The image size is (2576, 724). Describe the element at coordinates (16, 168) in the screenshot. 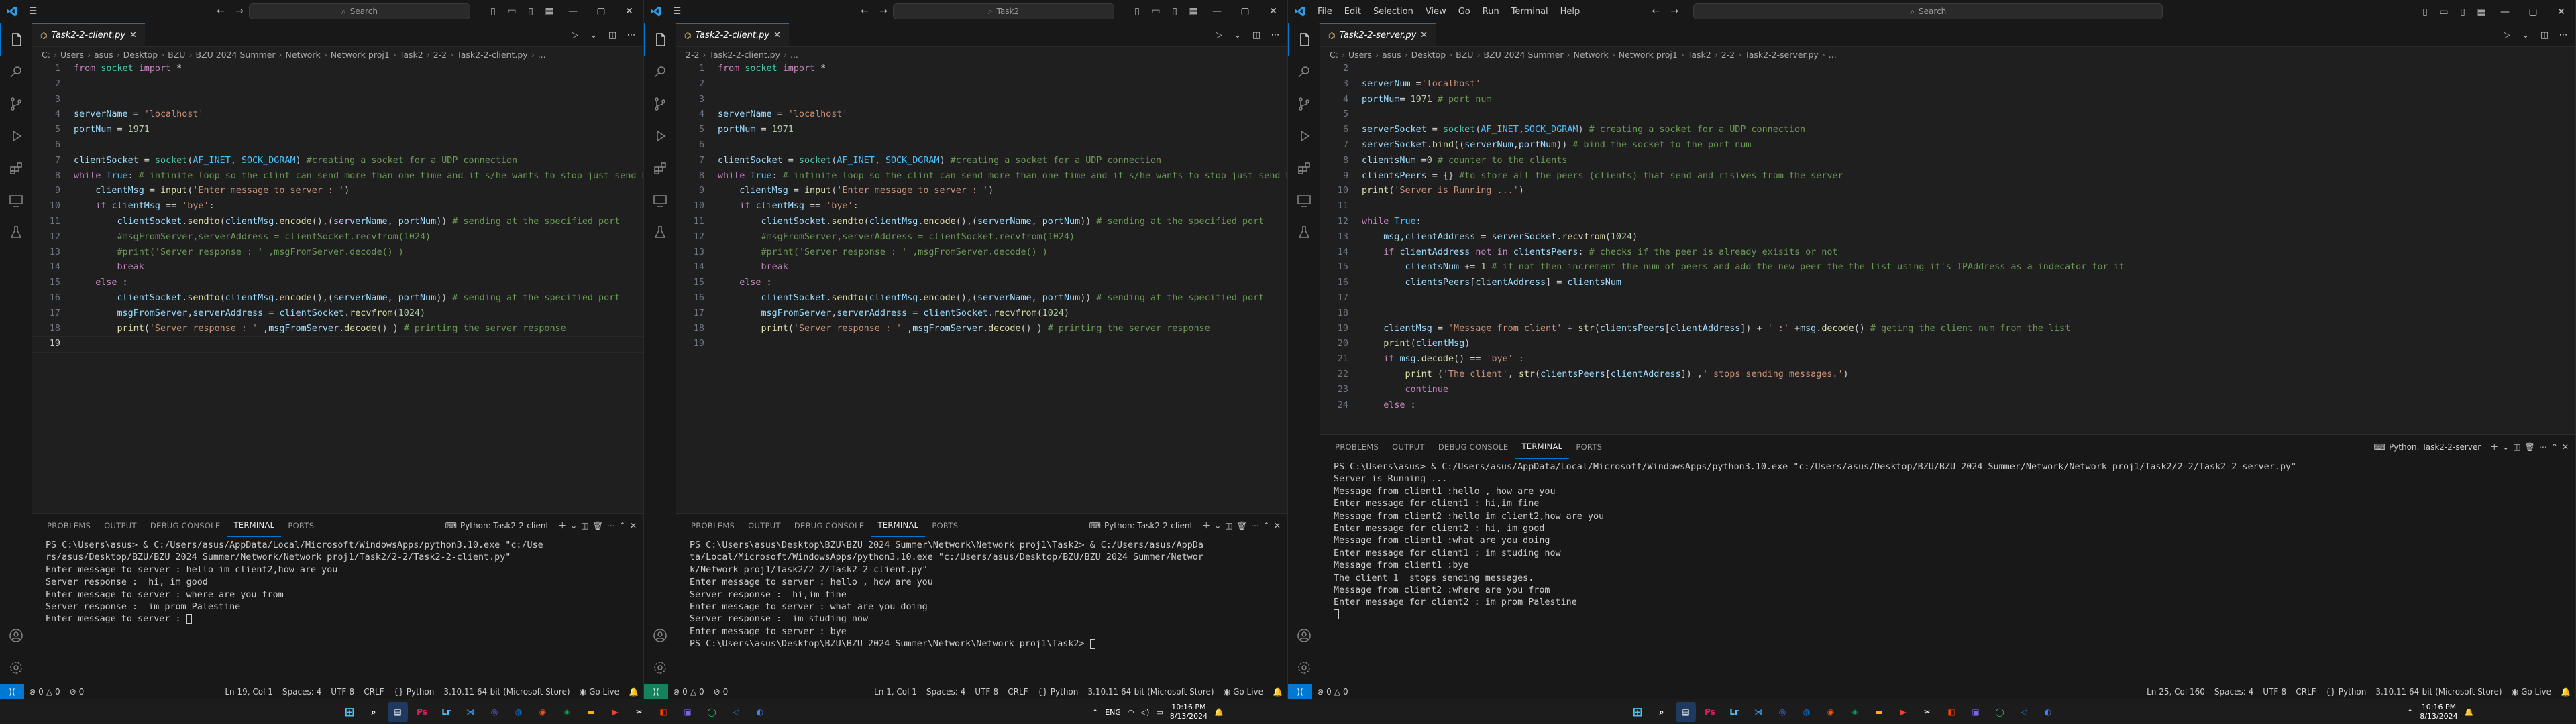

I see `extensions-icon` at that location.